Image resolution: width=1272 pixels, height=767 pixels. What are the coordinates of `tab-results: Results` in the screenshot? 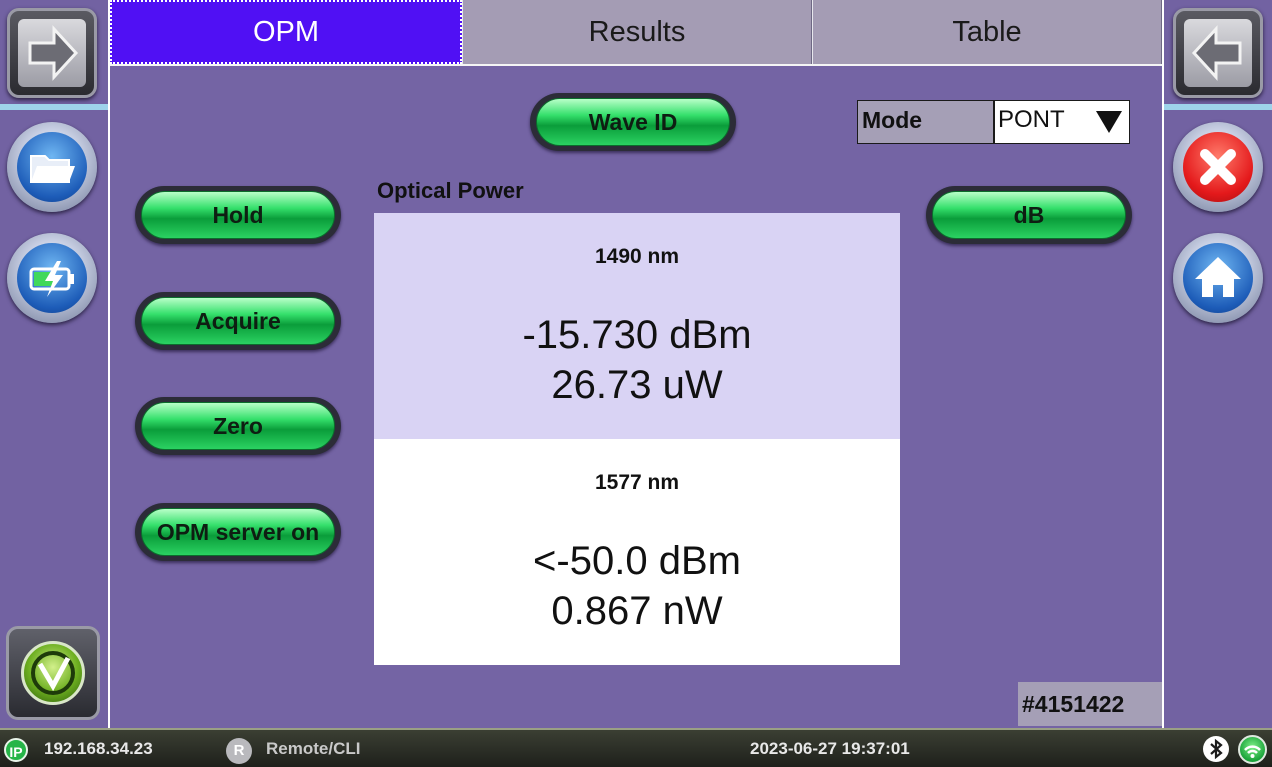 It's located at (637, 32).